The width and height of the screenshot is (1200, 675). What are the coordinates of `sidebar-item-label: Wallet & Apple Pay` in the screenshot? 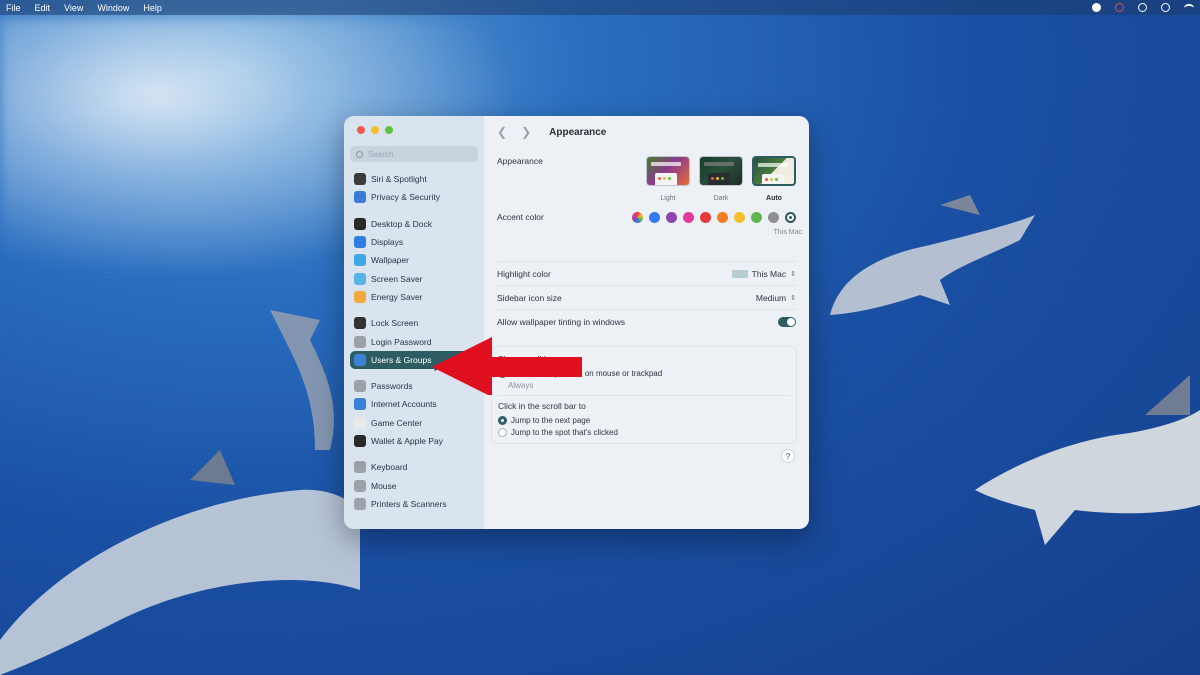 It's located at (407, 441).